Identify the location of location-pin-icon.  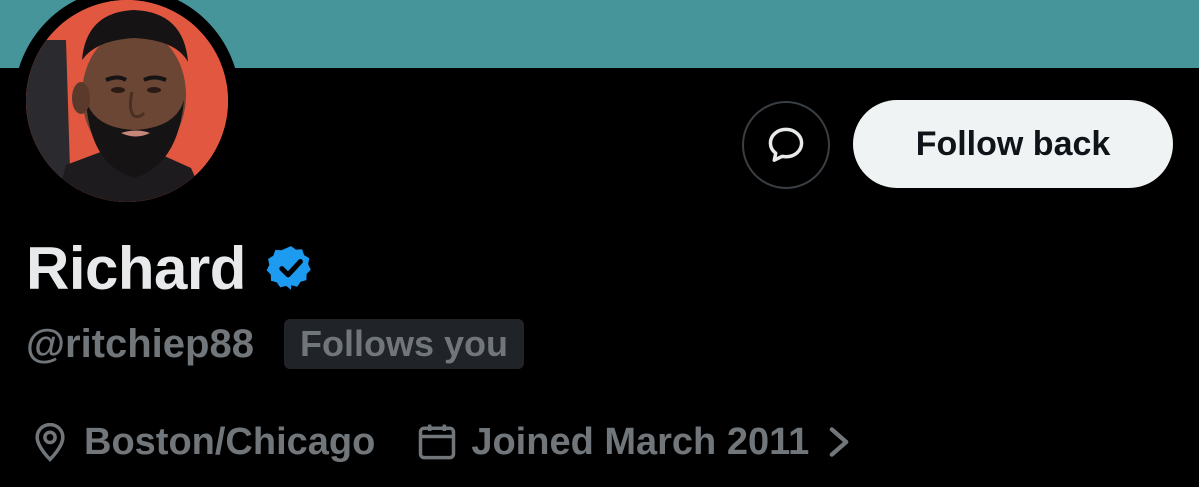
(50, 442).